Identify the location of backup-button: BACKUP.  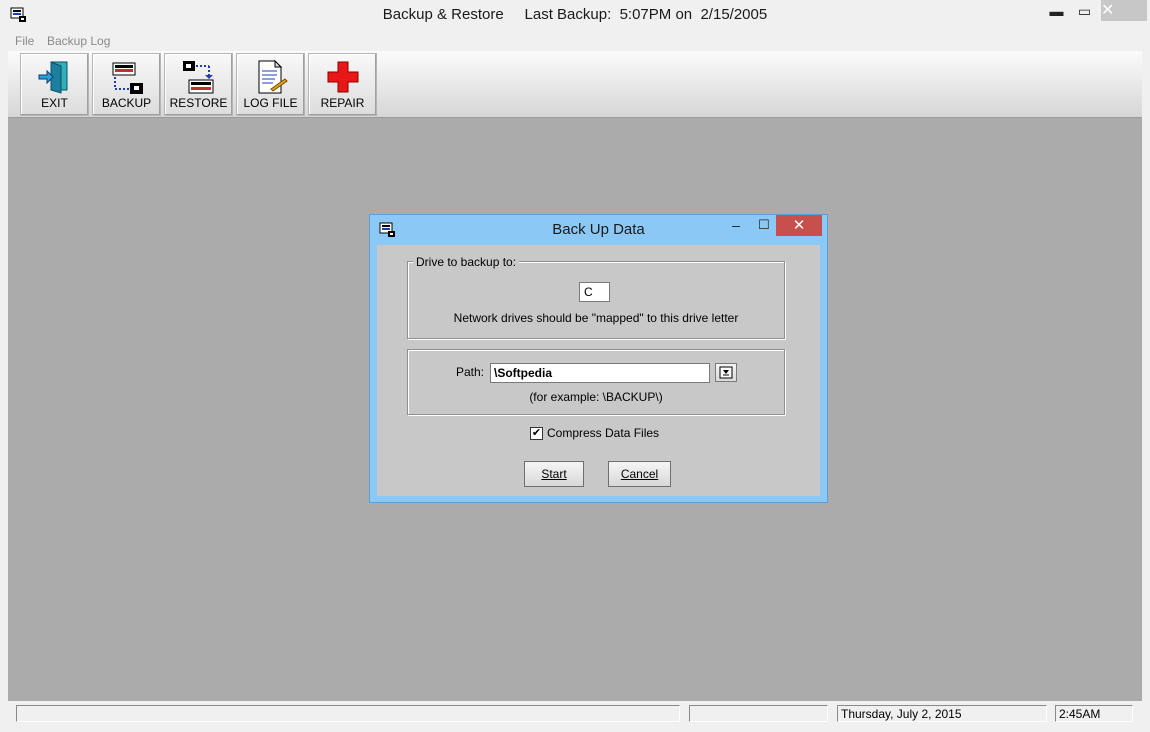
(126, 84).